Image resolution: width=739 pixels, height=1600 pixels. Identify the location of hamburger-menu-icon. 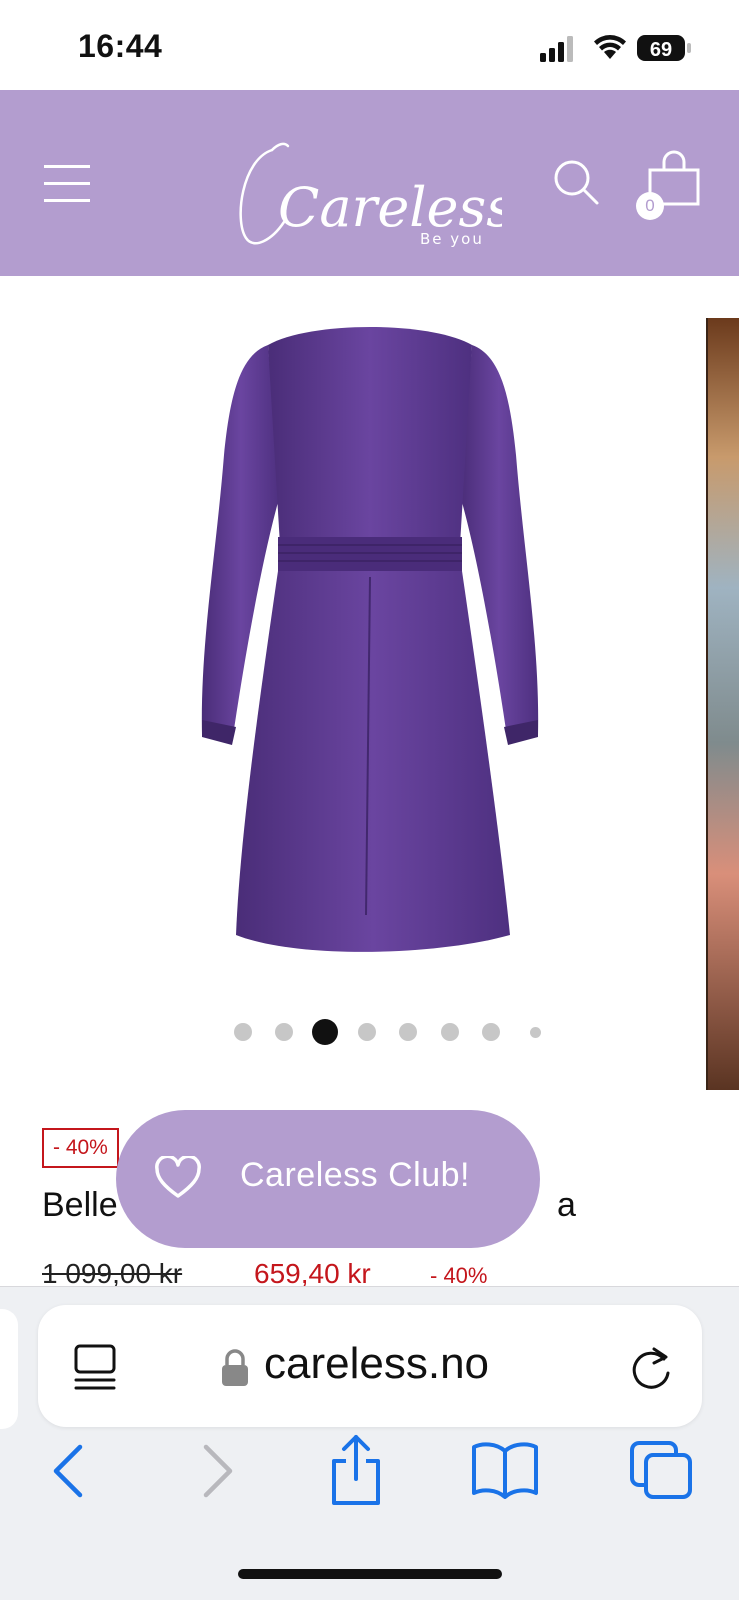
(67, 184).